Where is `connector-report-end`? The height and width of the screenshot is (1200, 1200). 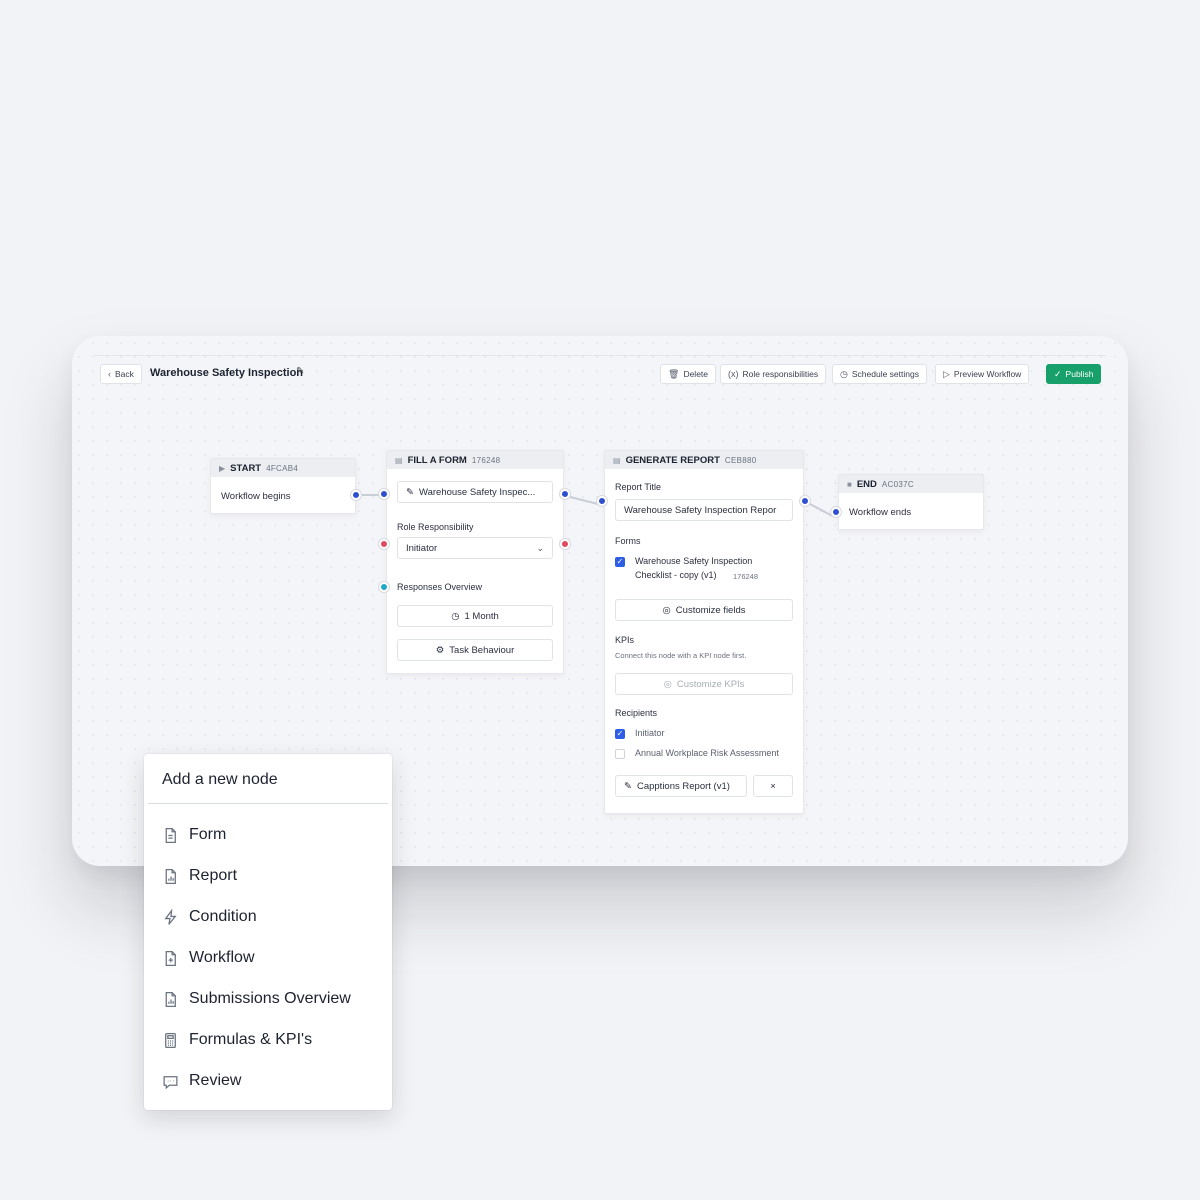 connector-report-end is located at coordinates (820, 510).